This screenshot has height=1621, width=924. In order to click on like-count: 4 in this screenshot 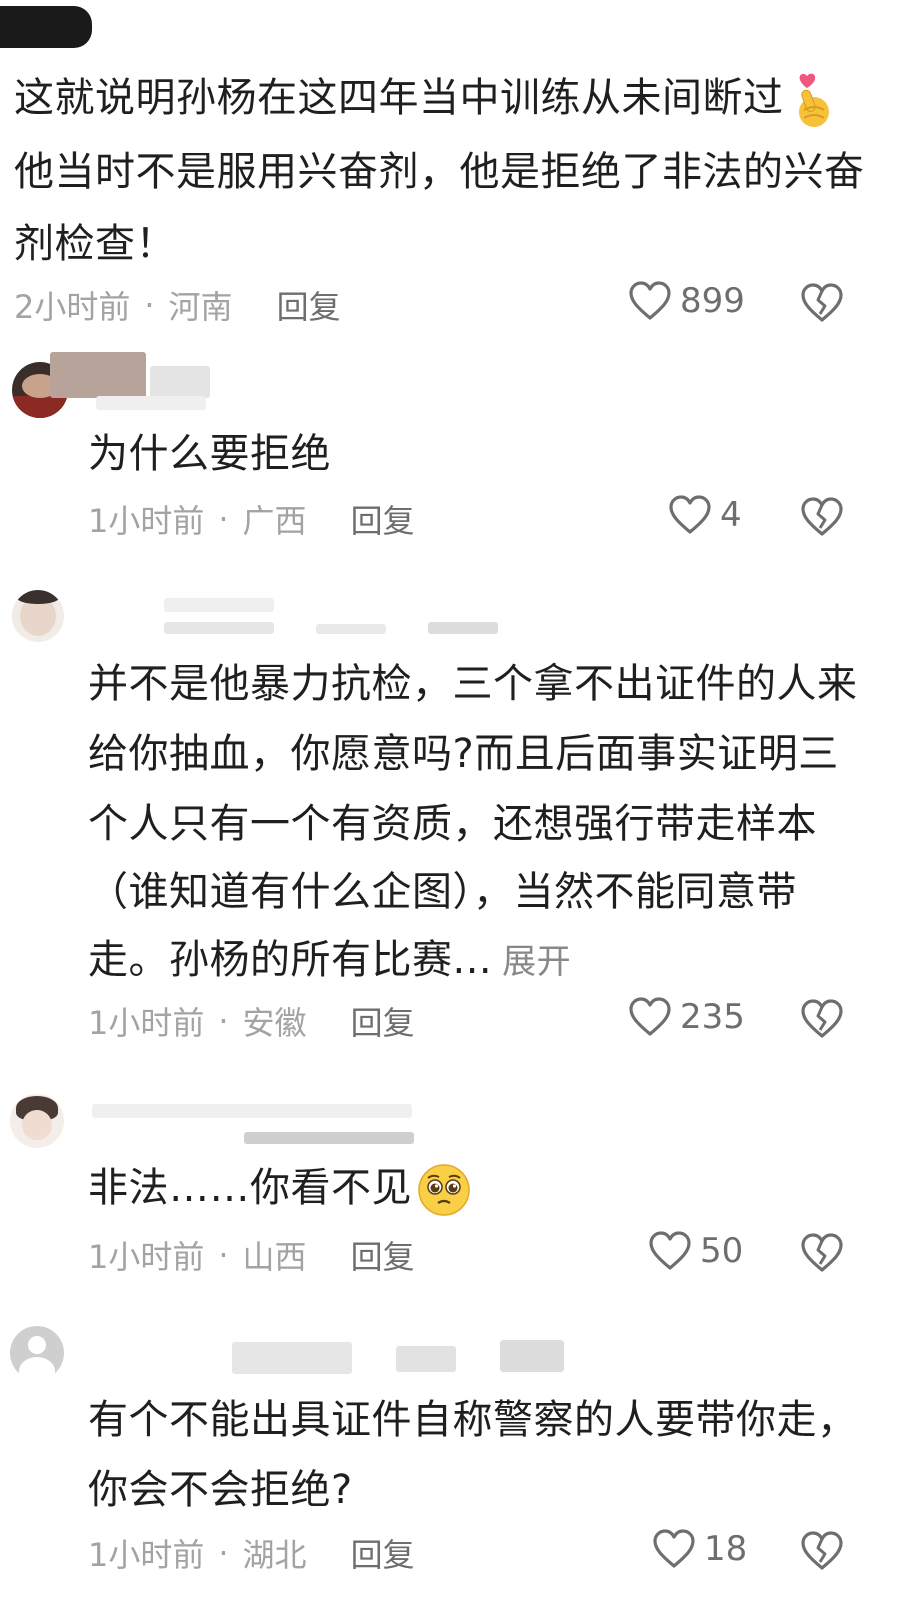, I will do `click(731, 515)`.